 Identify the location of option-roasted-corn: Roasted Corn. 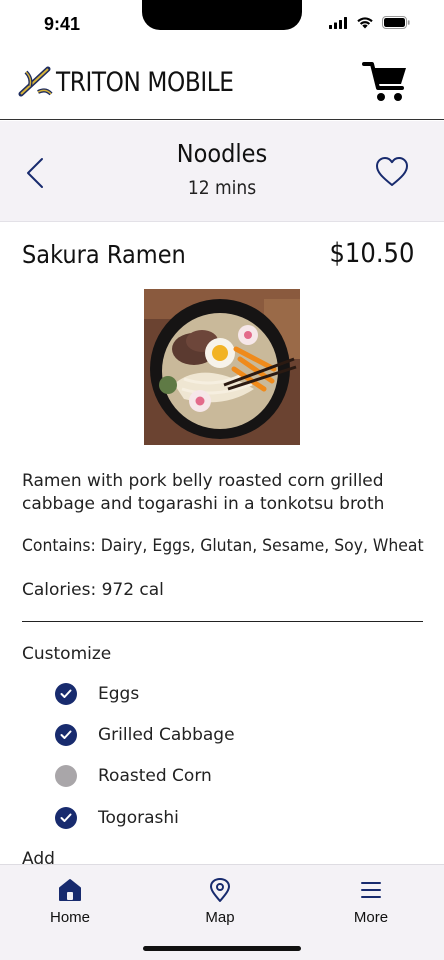
(133, 776).